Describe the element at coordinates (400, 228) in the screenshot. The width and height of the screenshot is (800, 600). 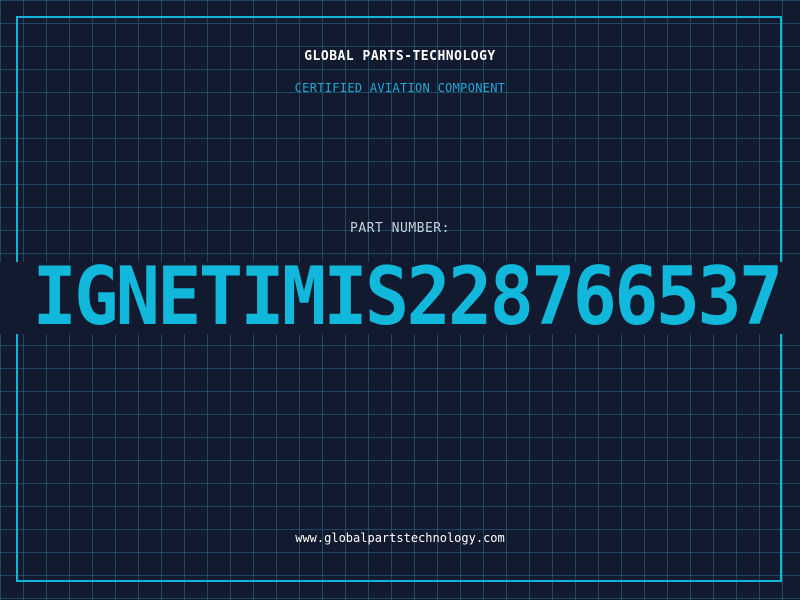
I see `part-number-label: PART NUMBER:` at that location.